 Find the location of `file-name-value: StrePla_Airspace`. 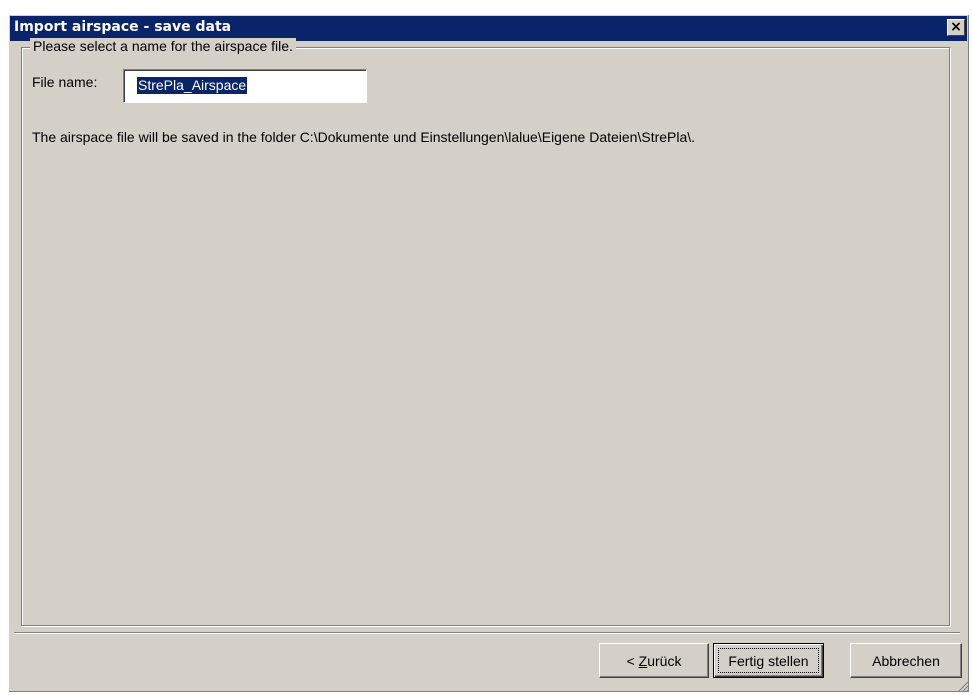

file-name-value: StrePla_Airspace is located at coordinates (192, 85).